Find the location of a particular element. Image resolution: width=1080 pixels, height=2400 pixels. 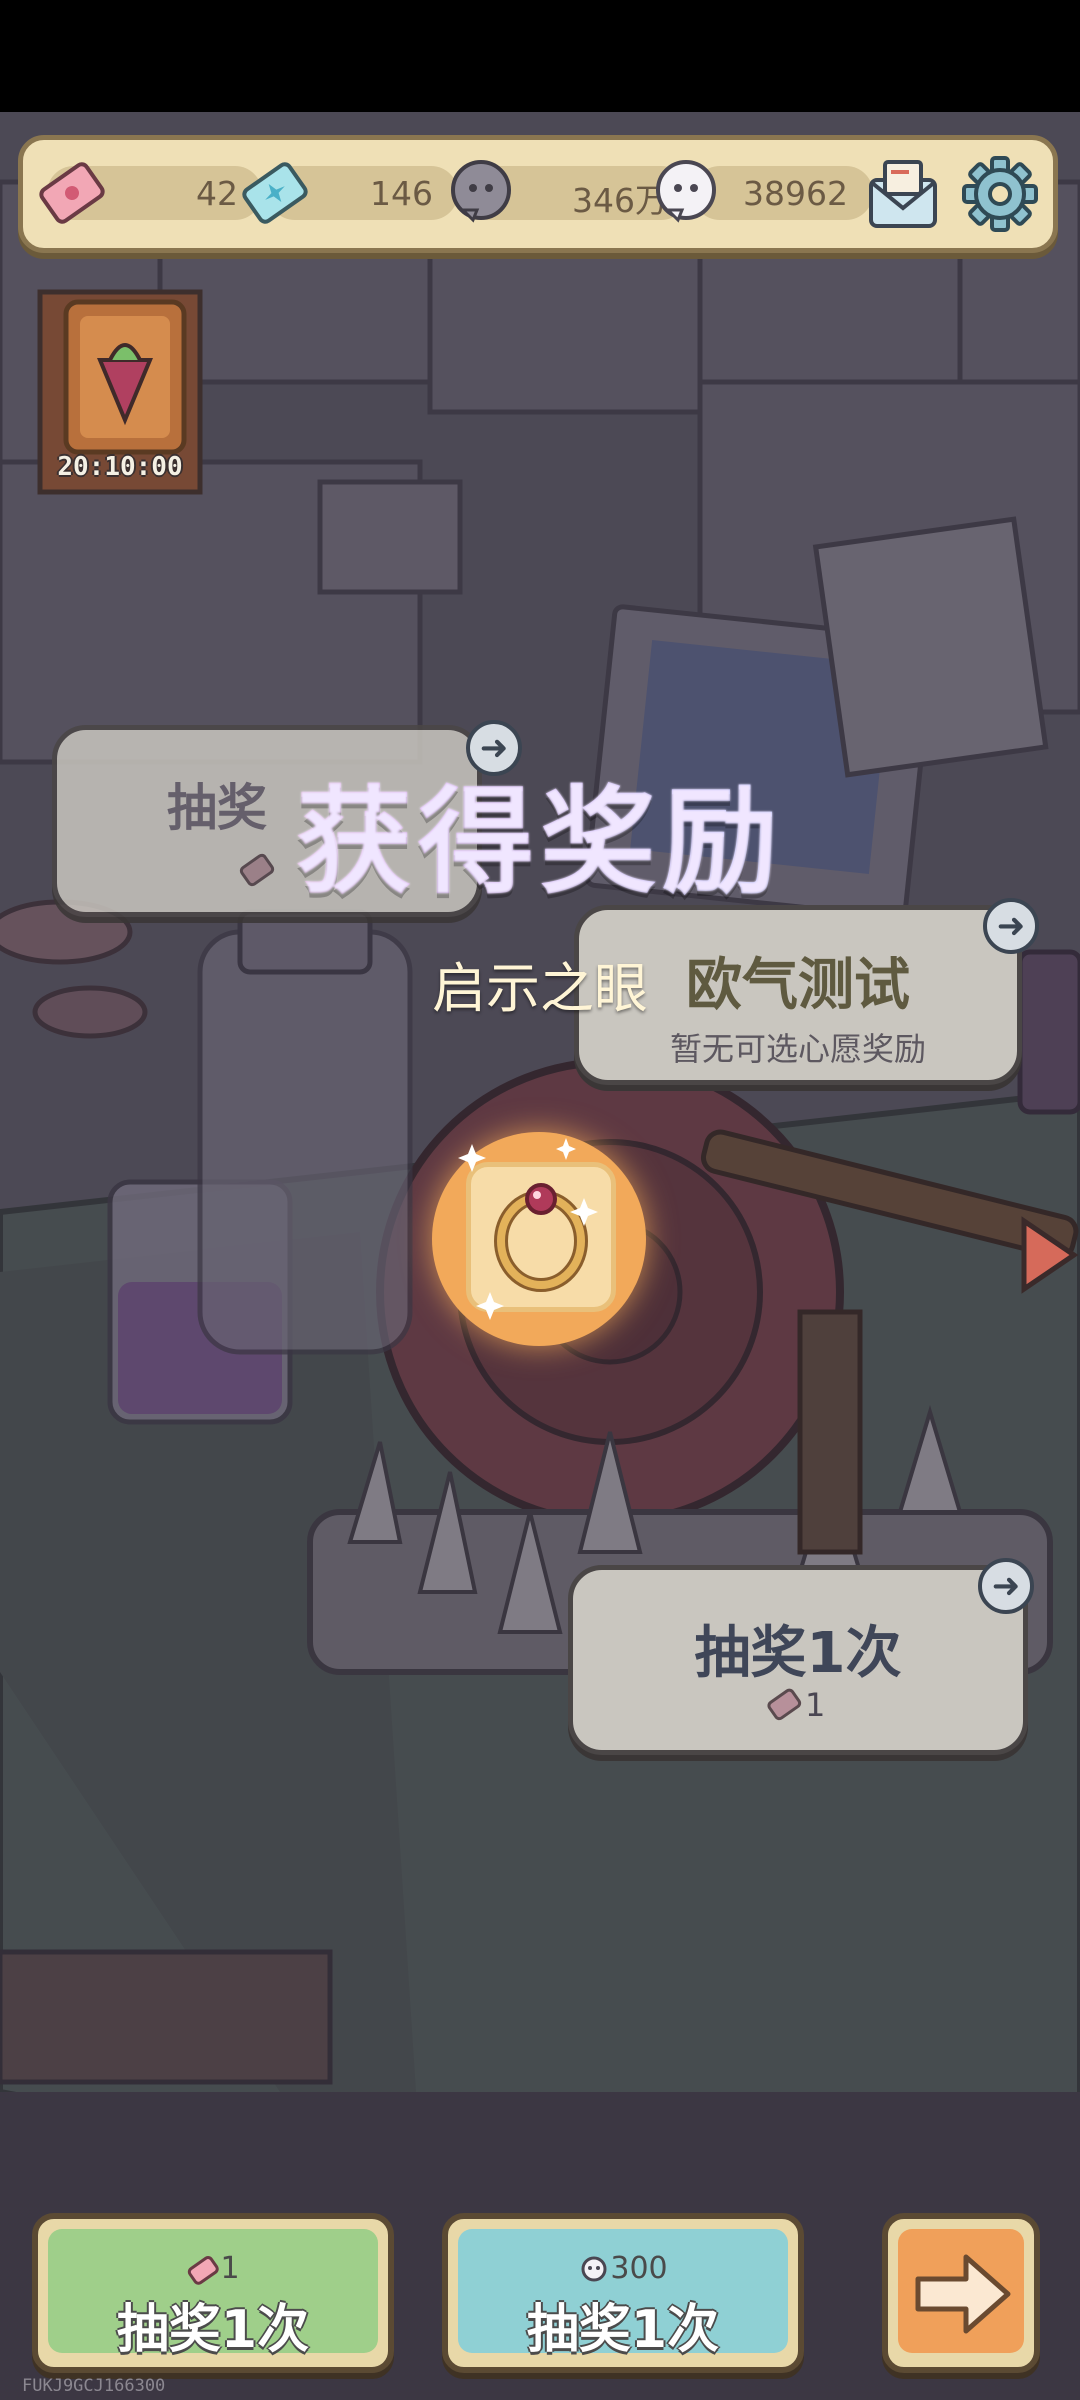

ticket-draw-cost: 1 is located at coordinates (213, 2268).